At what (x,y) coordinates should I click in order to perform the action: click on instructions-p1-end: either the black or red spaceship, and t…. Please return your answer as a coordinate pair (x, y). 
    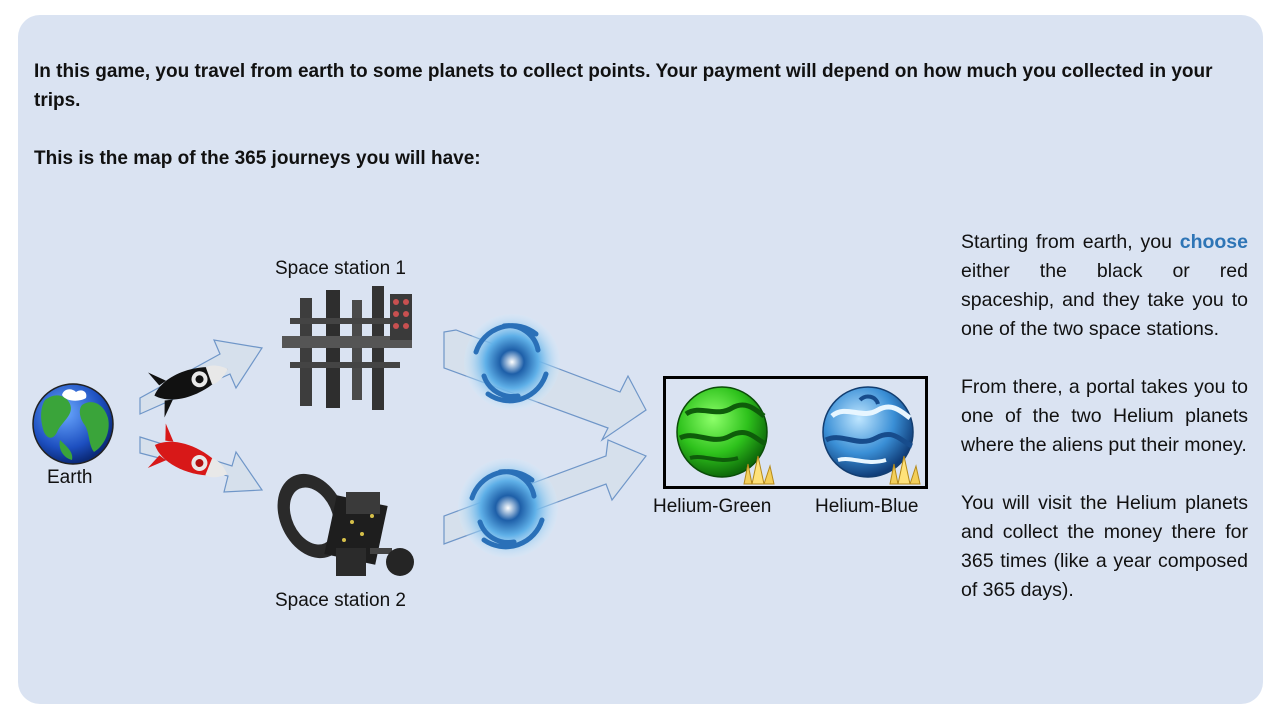
    Looking at the image, I should click on (1104, 300).